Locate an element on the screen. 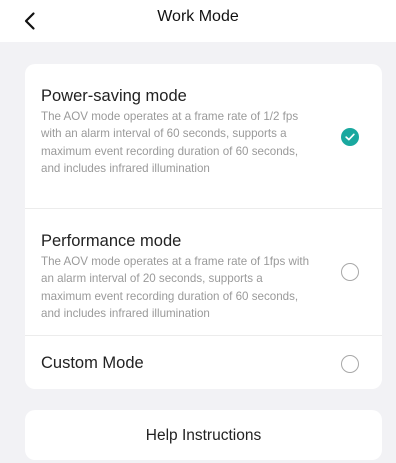 This screenshot has height=463, width=396. help-instructions-label: Help Instructions is located at coordinates (203, 435).